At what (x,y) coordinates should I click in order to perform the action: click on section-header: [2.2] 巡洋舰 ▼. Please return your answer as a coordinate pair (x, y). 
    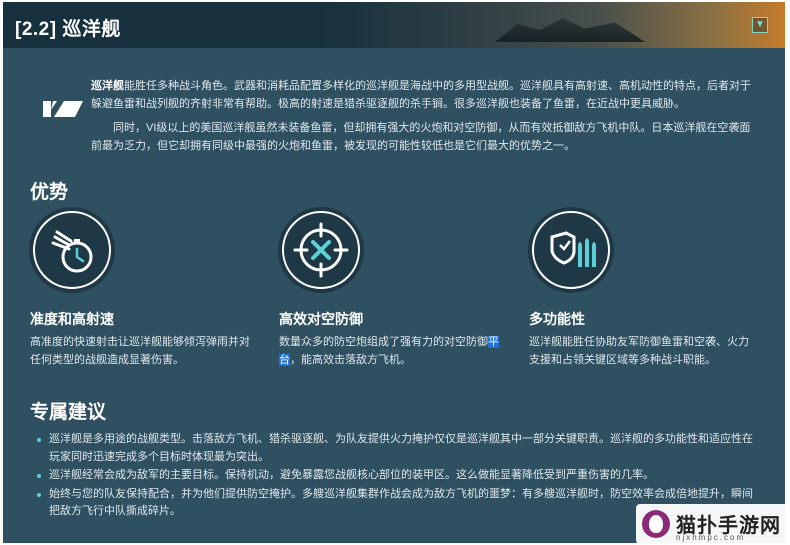
    Looking at the image, I should click on (394, 25).